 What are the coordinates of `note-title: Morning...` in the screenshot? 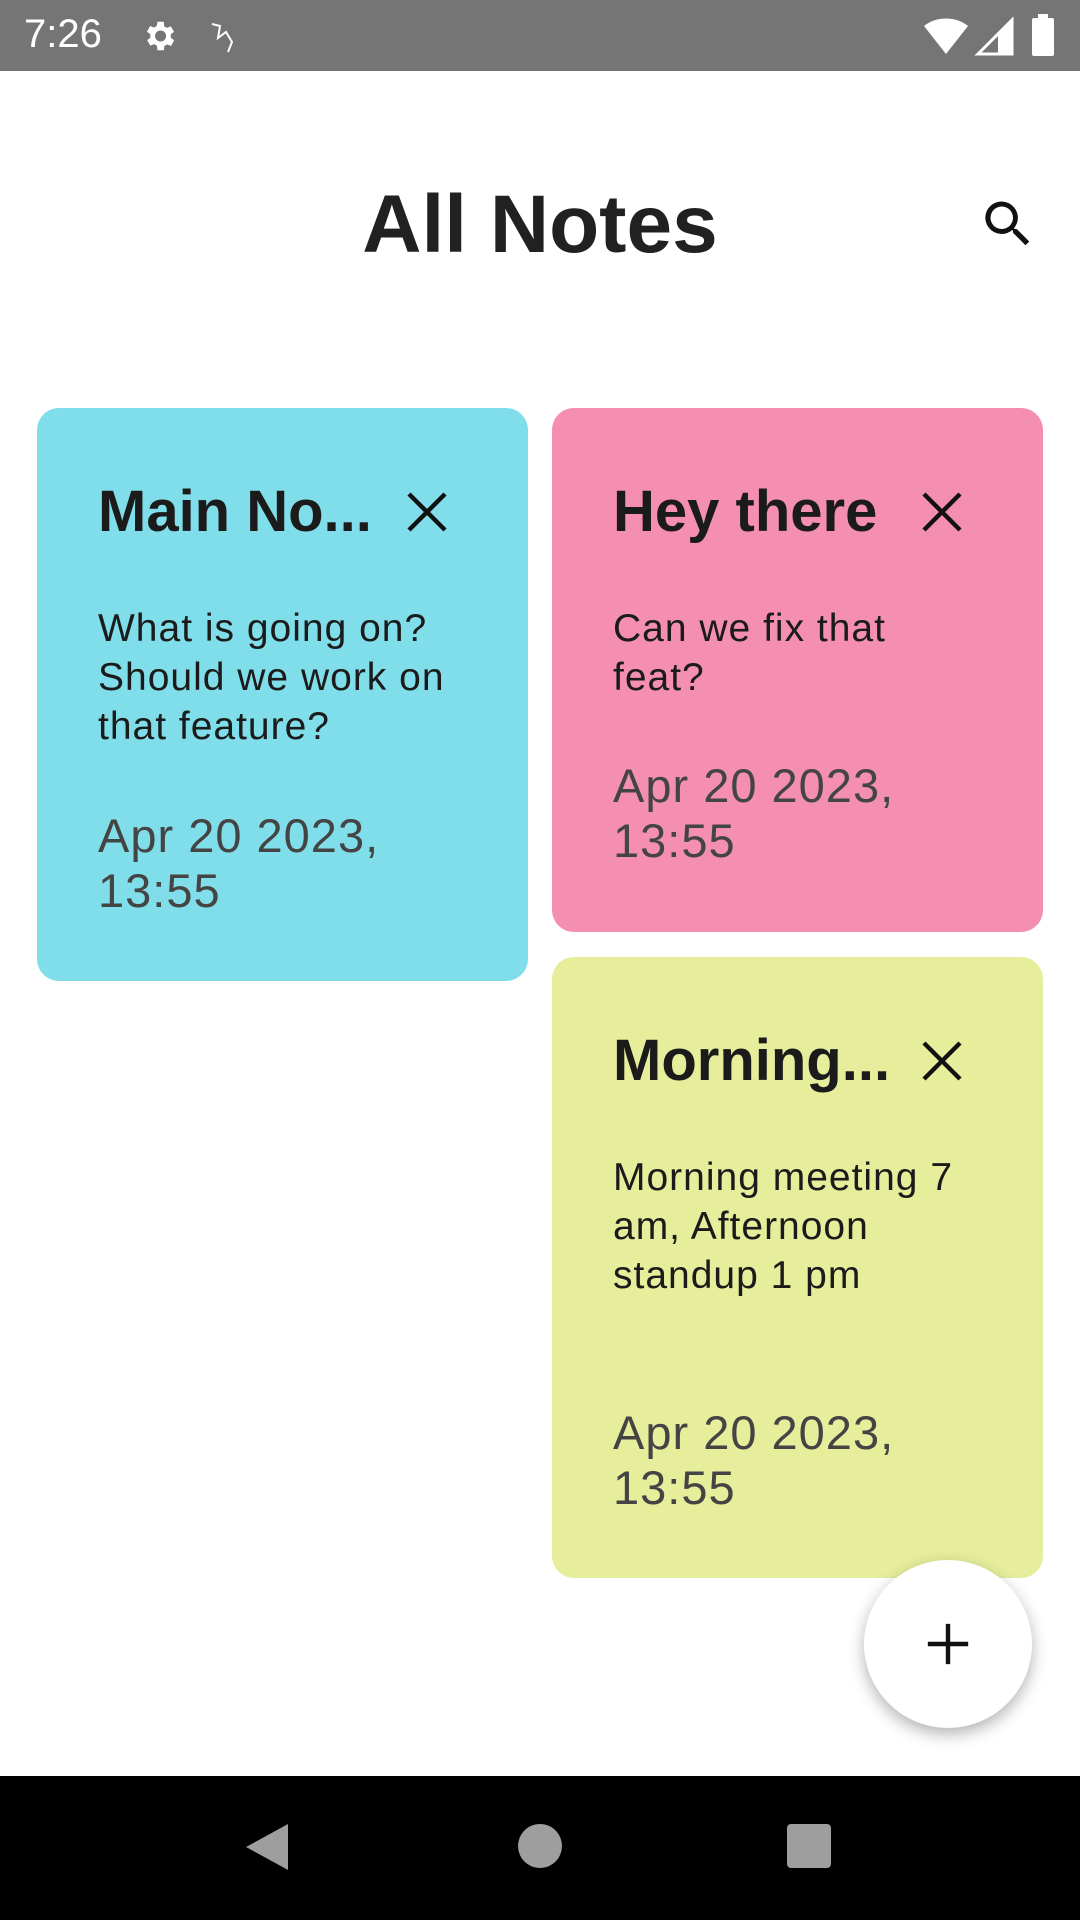 It's located at (752, 1060).